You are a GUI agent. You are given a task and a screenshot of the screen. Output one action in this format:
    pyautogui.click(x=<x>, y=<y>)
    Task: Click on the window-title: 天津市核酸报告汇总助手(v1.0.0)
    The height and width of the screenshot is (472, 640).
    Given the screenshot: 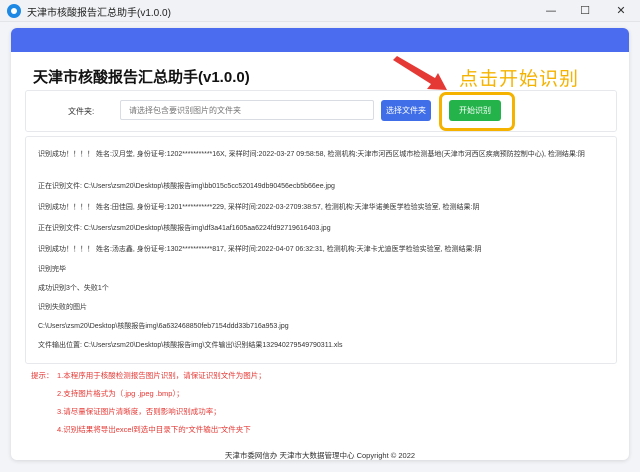 What is the action you would take?
    pyautogui.click(x=99, y=13)
    